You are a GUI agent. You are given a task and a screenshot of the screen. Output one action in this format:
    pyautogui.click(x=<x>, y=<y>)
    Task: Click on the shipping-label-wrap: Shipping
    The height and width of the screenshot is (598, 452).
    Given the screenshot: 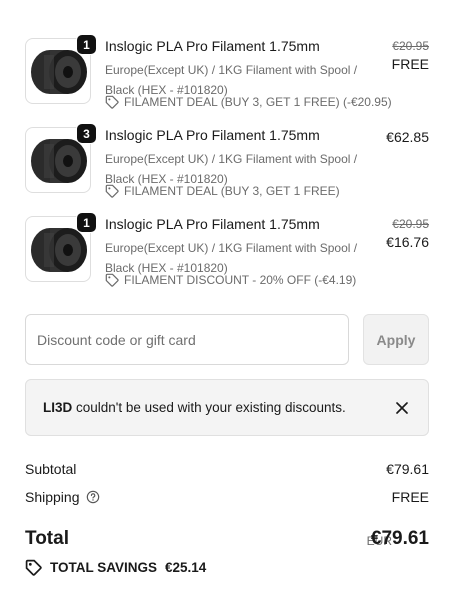 What is the action you would take?
    pyautogui.click(x=62, y=497)
    